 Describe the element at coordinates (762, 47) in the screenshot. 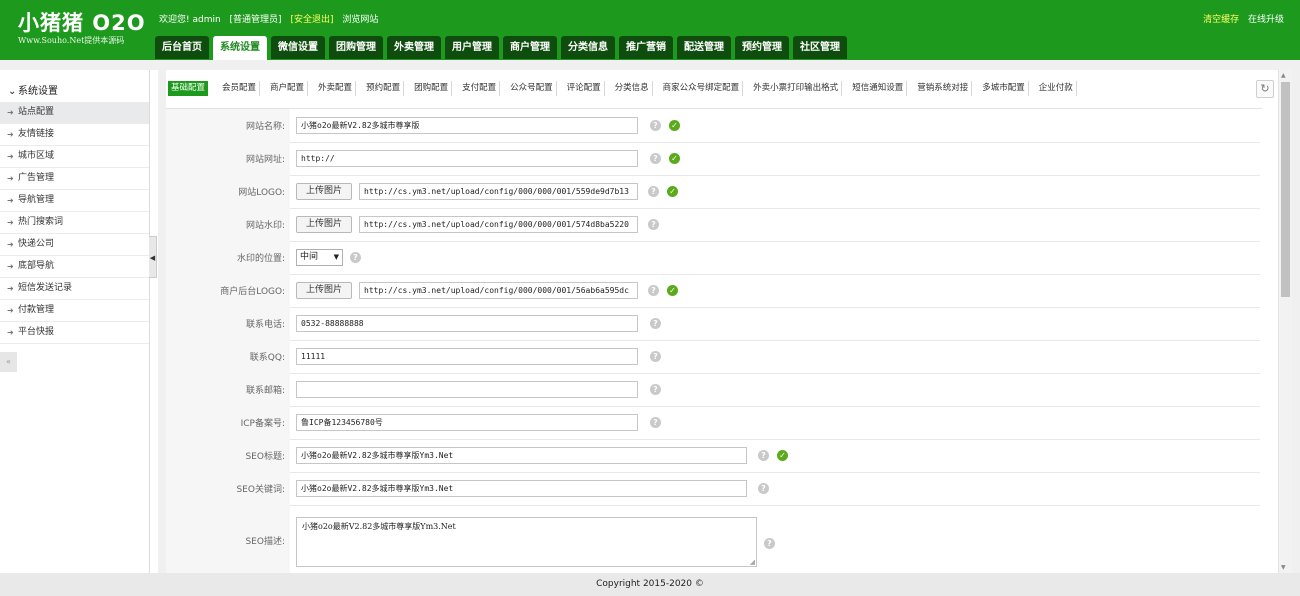

I see `nav-tab-booking: 预约管理` at that location.